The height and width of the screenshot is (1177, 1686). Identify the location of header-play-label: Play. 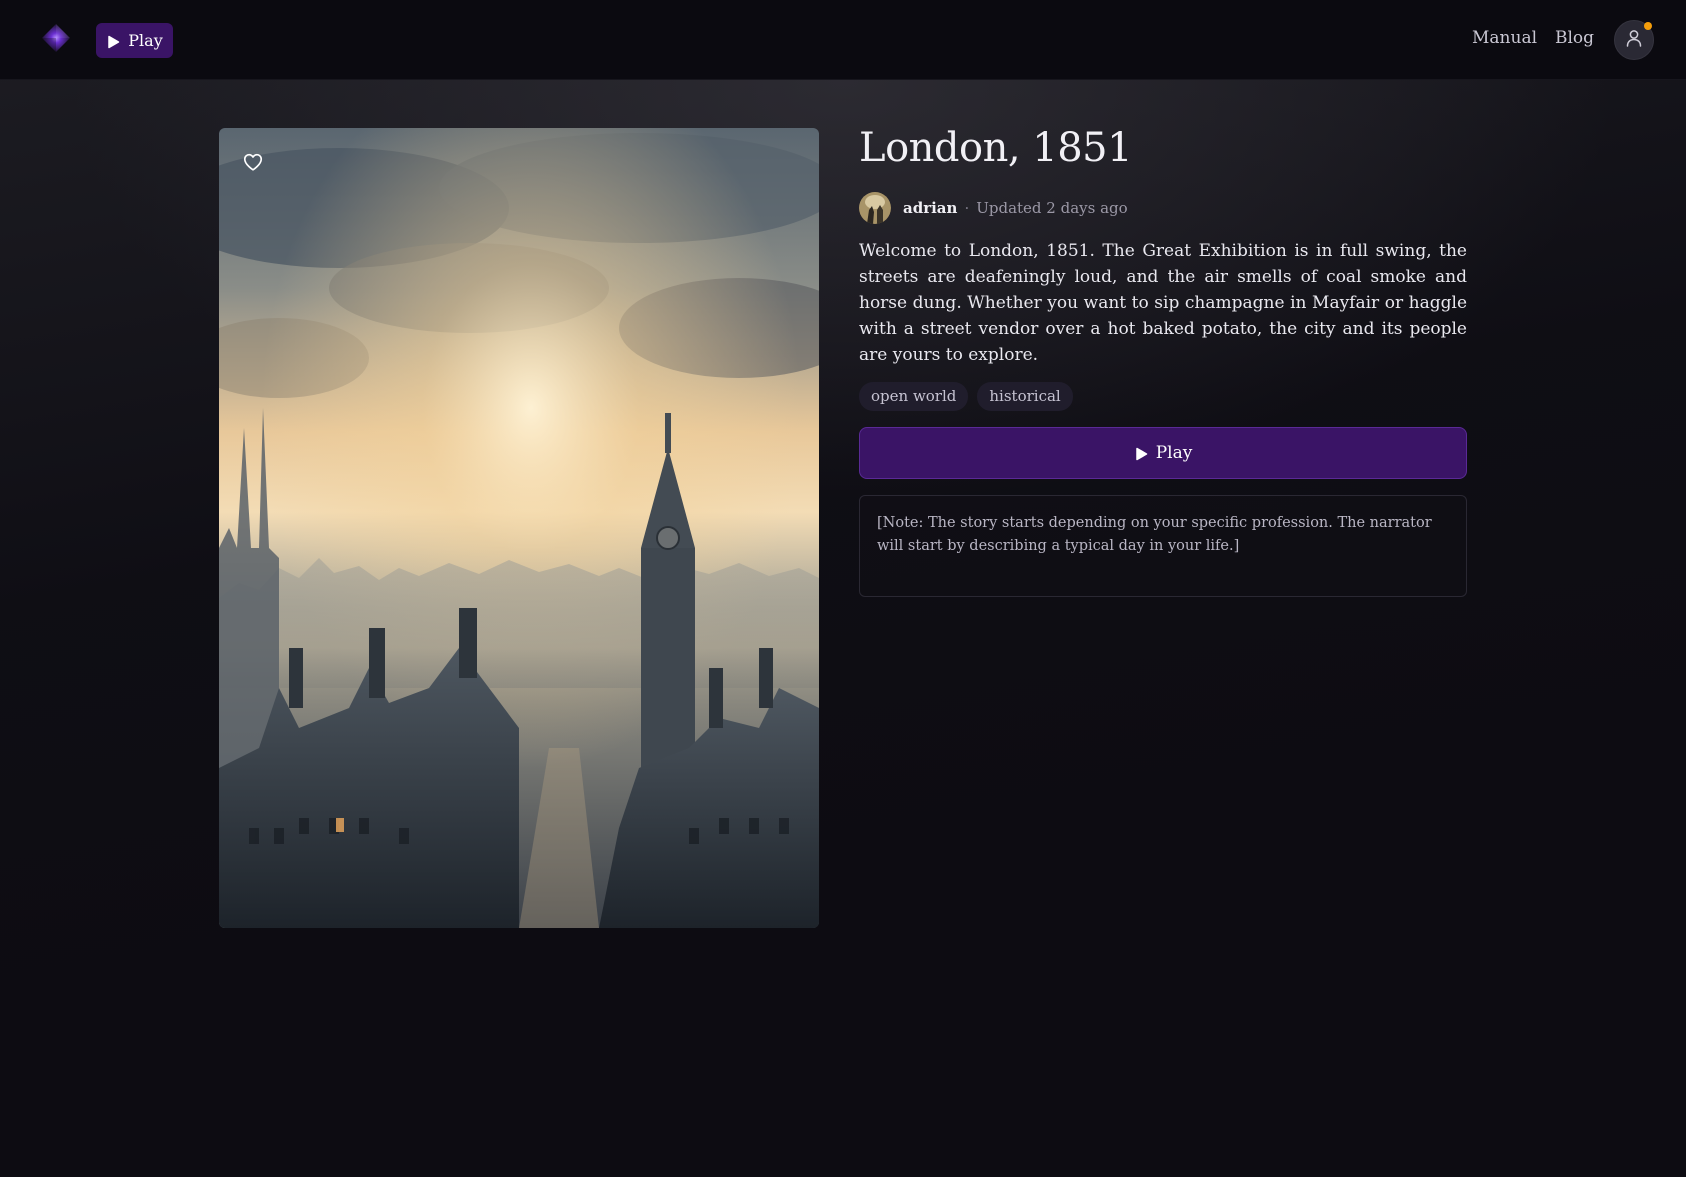
(145, 40).